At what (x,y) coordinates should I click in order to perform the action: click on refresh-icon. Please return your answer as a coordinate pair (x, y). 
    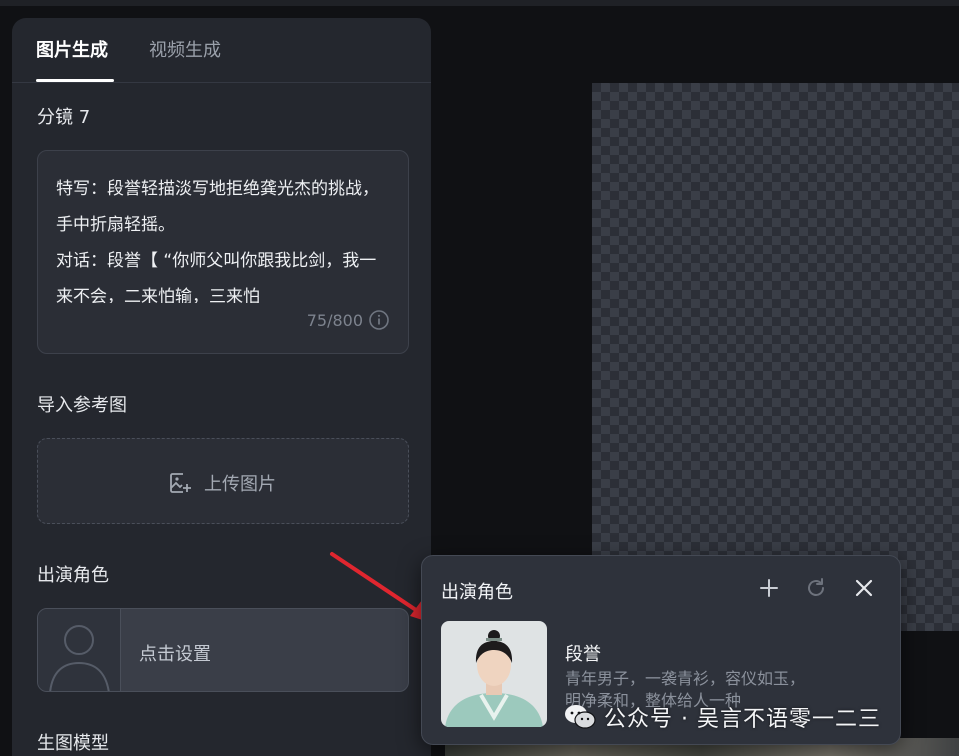
    Looking at the image, I should click on (816, 588).